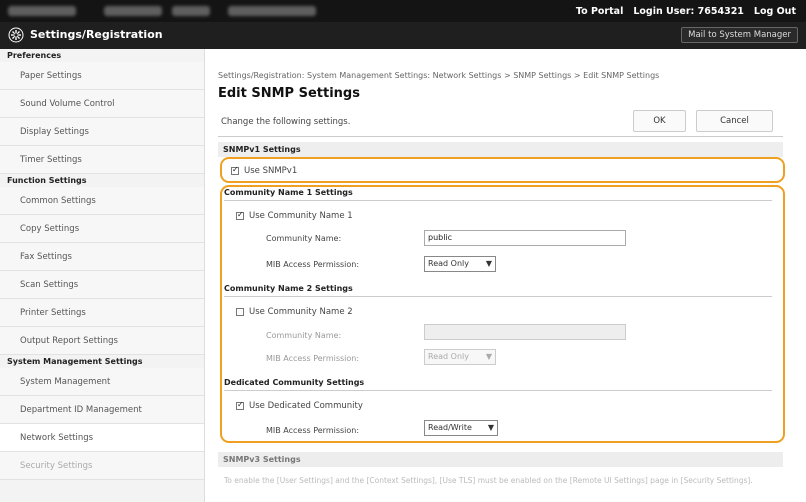 The image size is (806, 502). Describe the element at coordinates (403, 11) in the screenshot. I see `top-bar: To Portal Login User: 7654321 Log Out` at that location.